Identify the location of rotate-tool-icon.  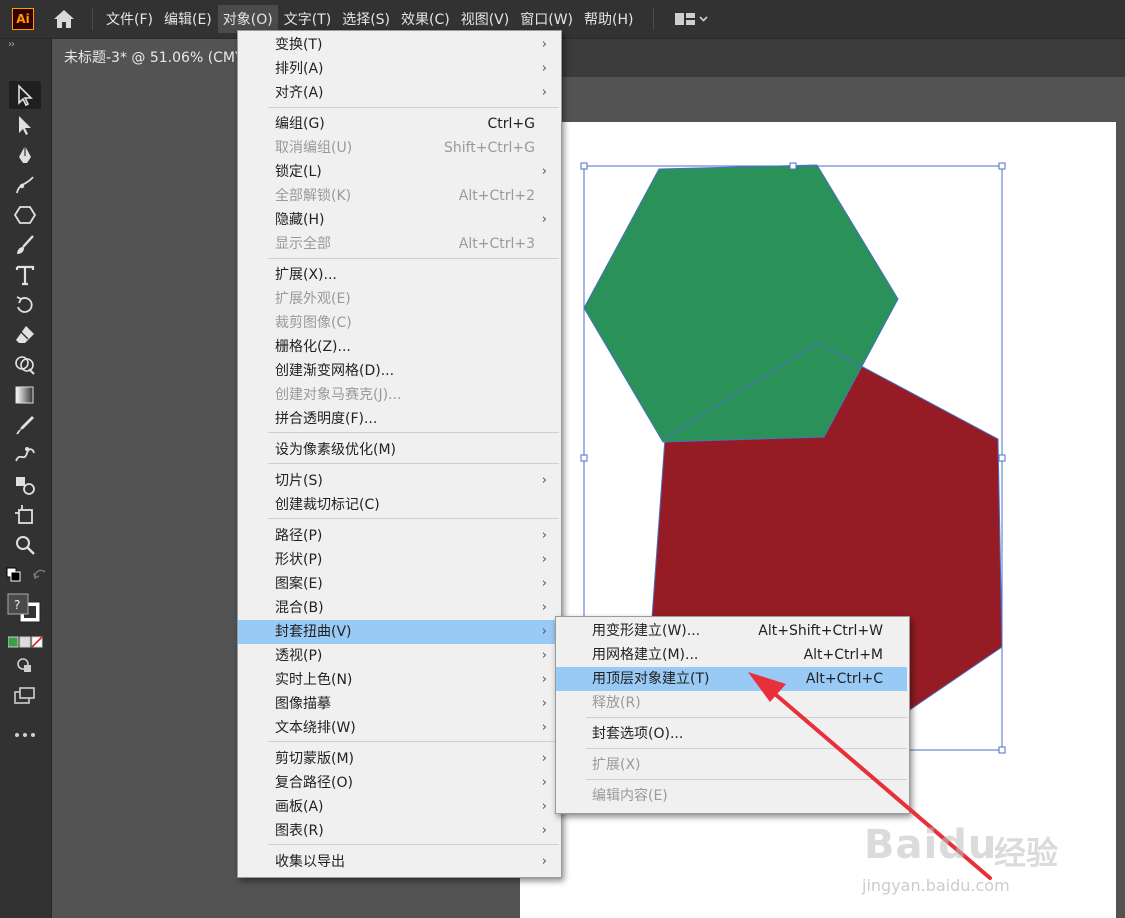
(25, 305).